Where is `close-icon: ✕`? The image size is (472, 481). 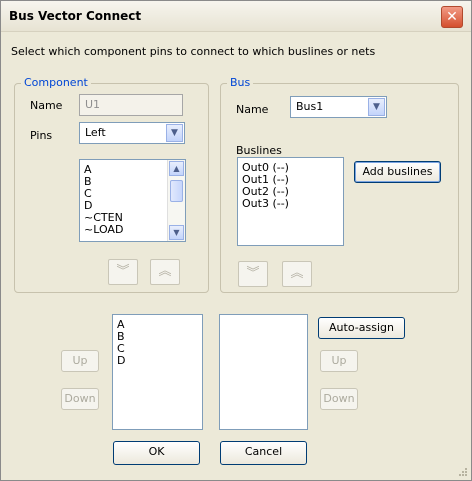
close-icon: ✕ is located at coordinates (452, 17).